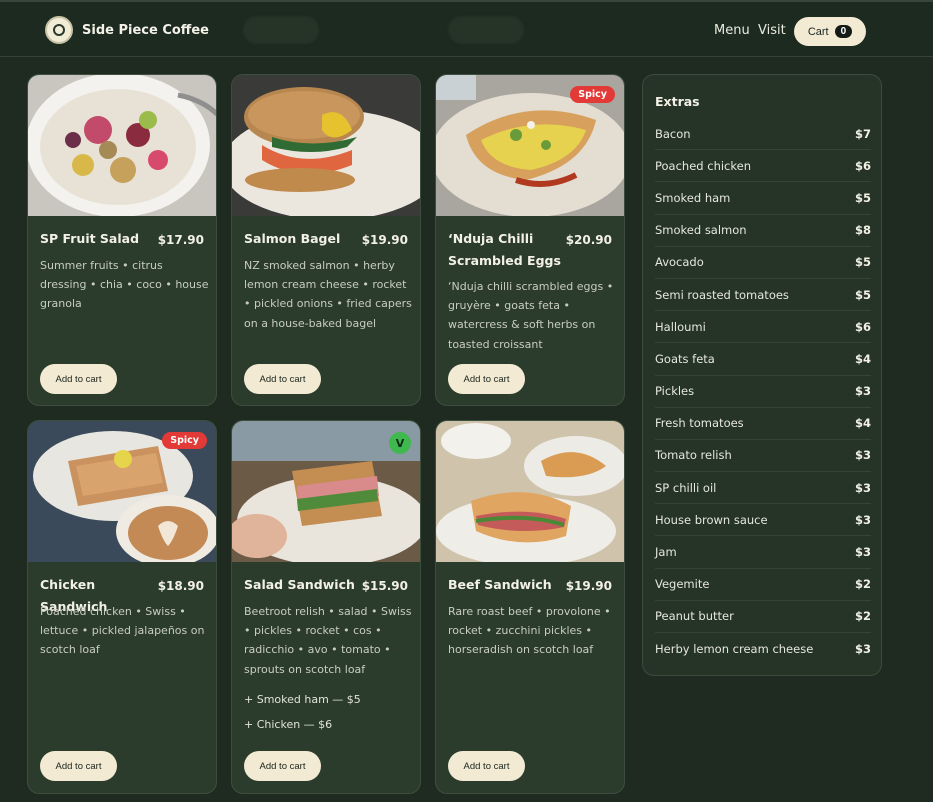 Image resolution: width=933 pixels, height=802 pixels. I want to click on cart-label: Cart, so click(818, 31).